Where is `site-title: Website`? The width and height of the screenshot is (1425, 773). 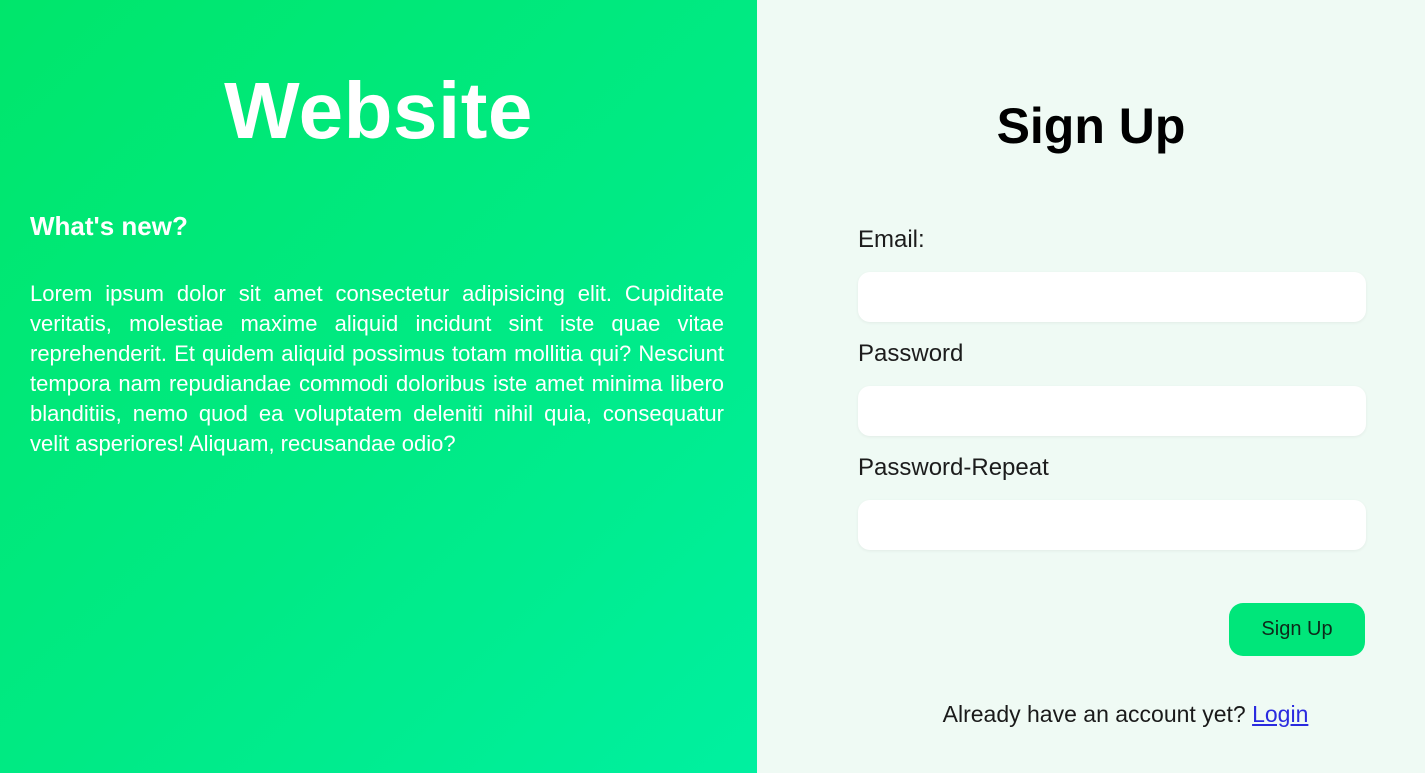 site-title: Website is located at coordinates (378, 110).